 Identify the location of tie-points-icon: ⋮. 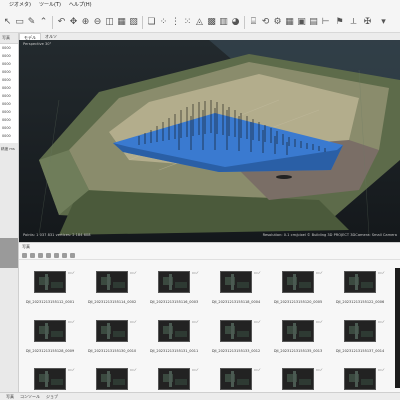
(175, 22).